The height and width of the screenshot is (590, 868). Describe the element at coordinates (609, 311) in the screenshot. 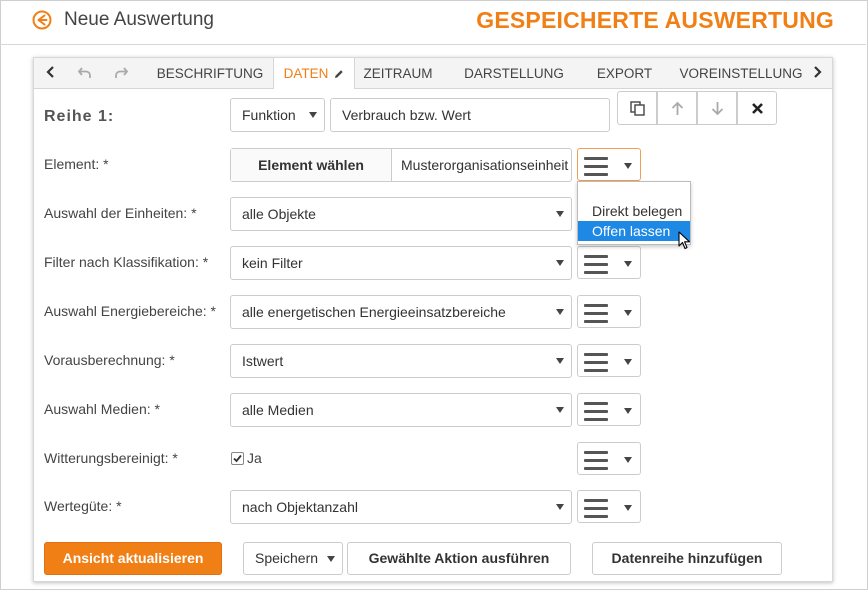

I see `energie-options-button` at that location.